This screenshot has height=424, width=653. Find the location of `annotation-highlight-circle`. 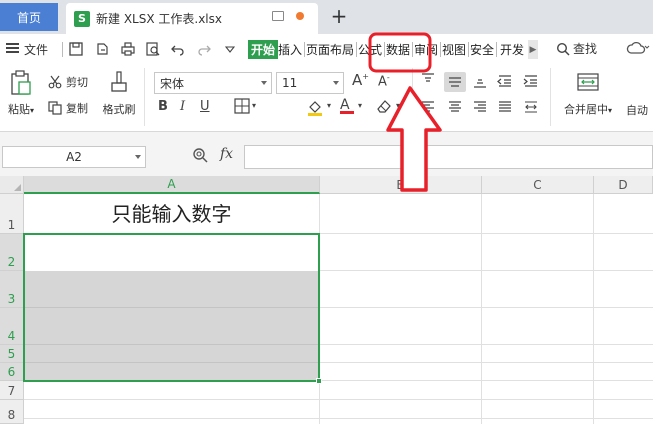

annotation-highlight-circle is located at coordinates (400, 52).